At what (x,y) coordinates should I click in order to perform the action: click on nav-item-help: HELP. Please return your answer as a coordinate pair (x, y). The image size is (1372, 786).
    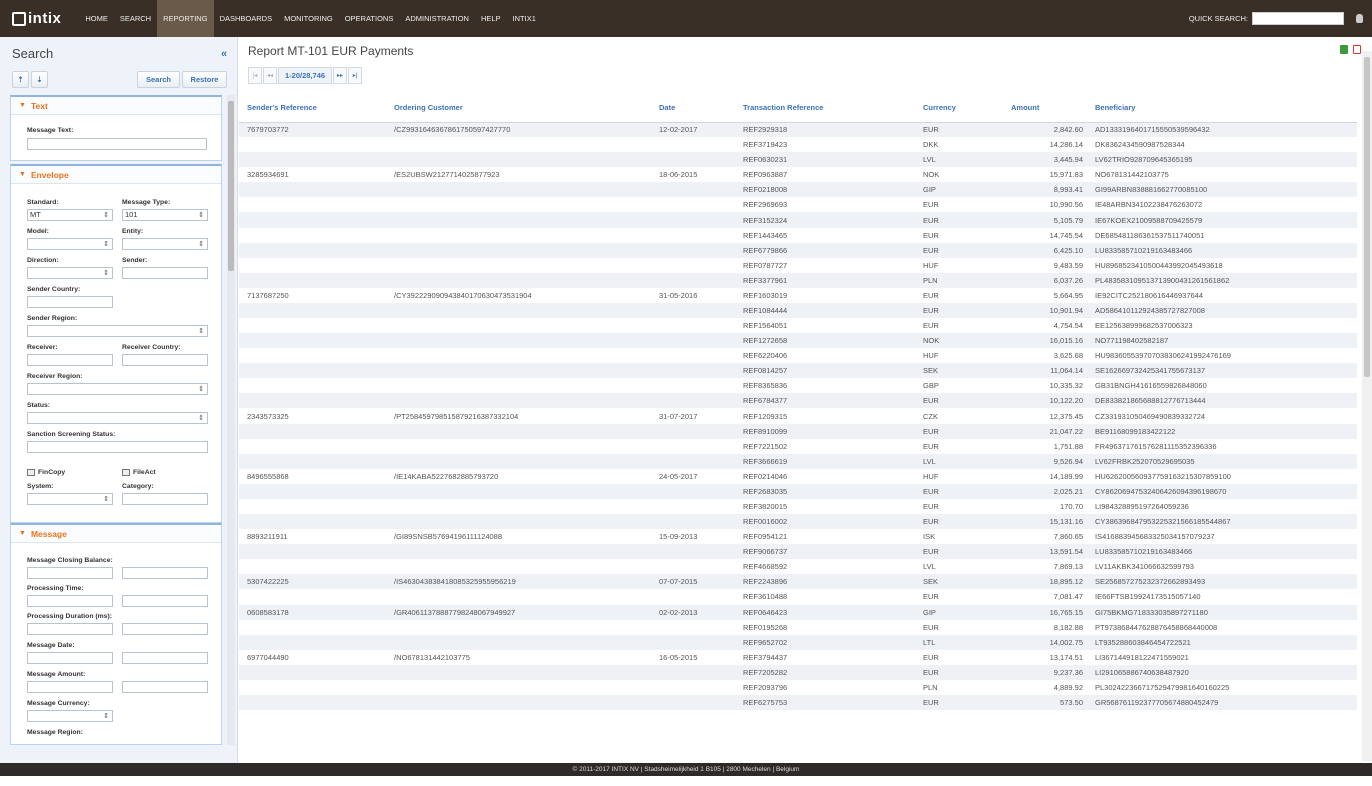
    Looking at the image, I should click on (491, 18).